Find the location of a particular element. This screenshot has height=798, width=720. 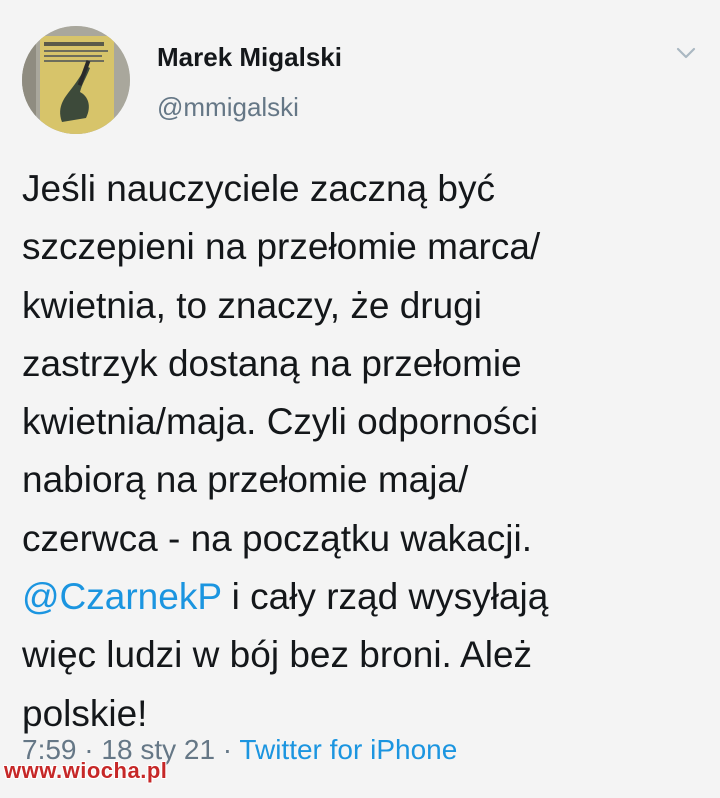

site-watermark: www.wiocha.pl is located at coordinates (86, 770).